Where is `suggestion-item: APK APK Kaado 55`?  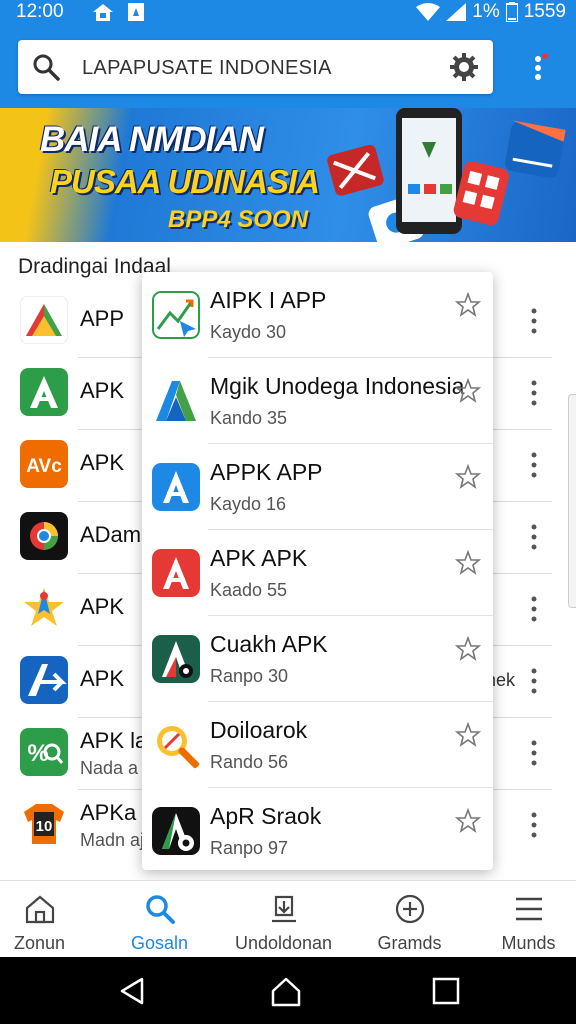
suggestion-item: APK APK Kaado 55 is located at coordinates (317, 573).